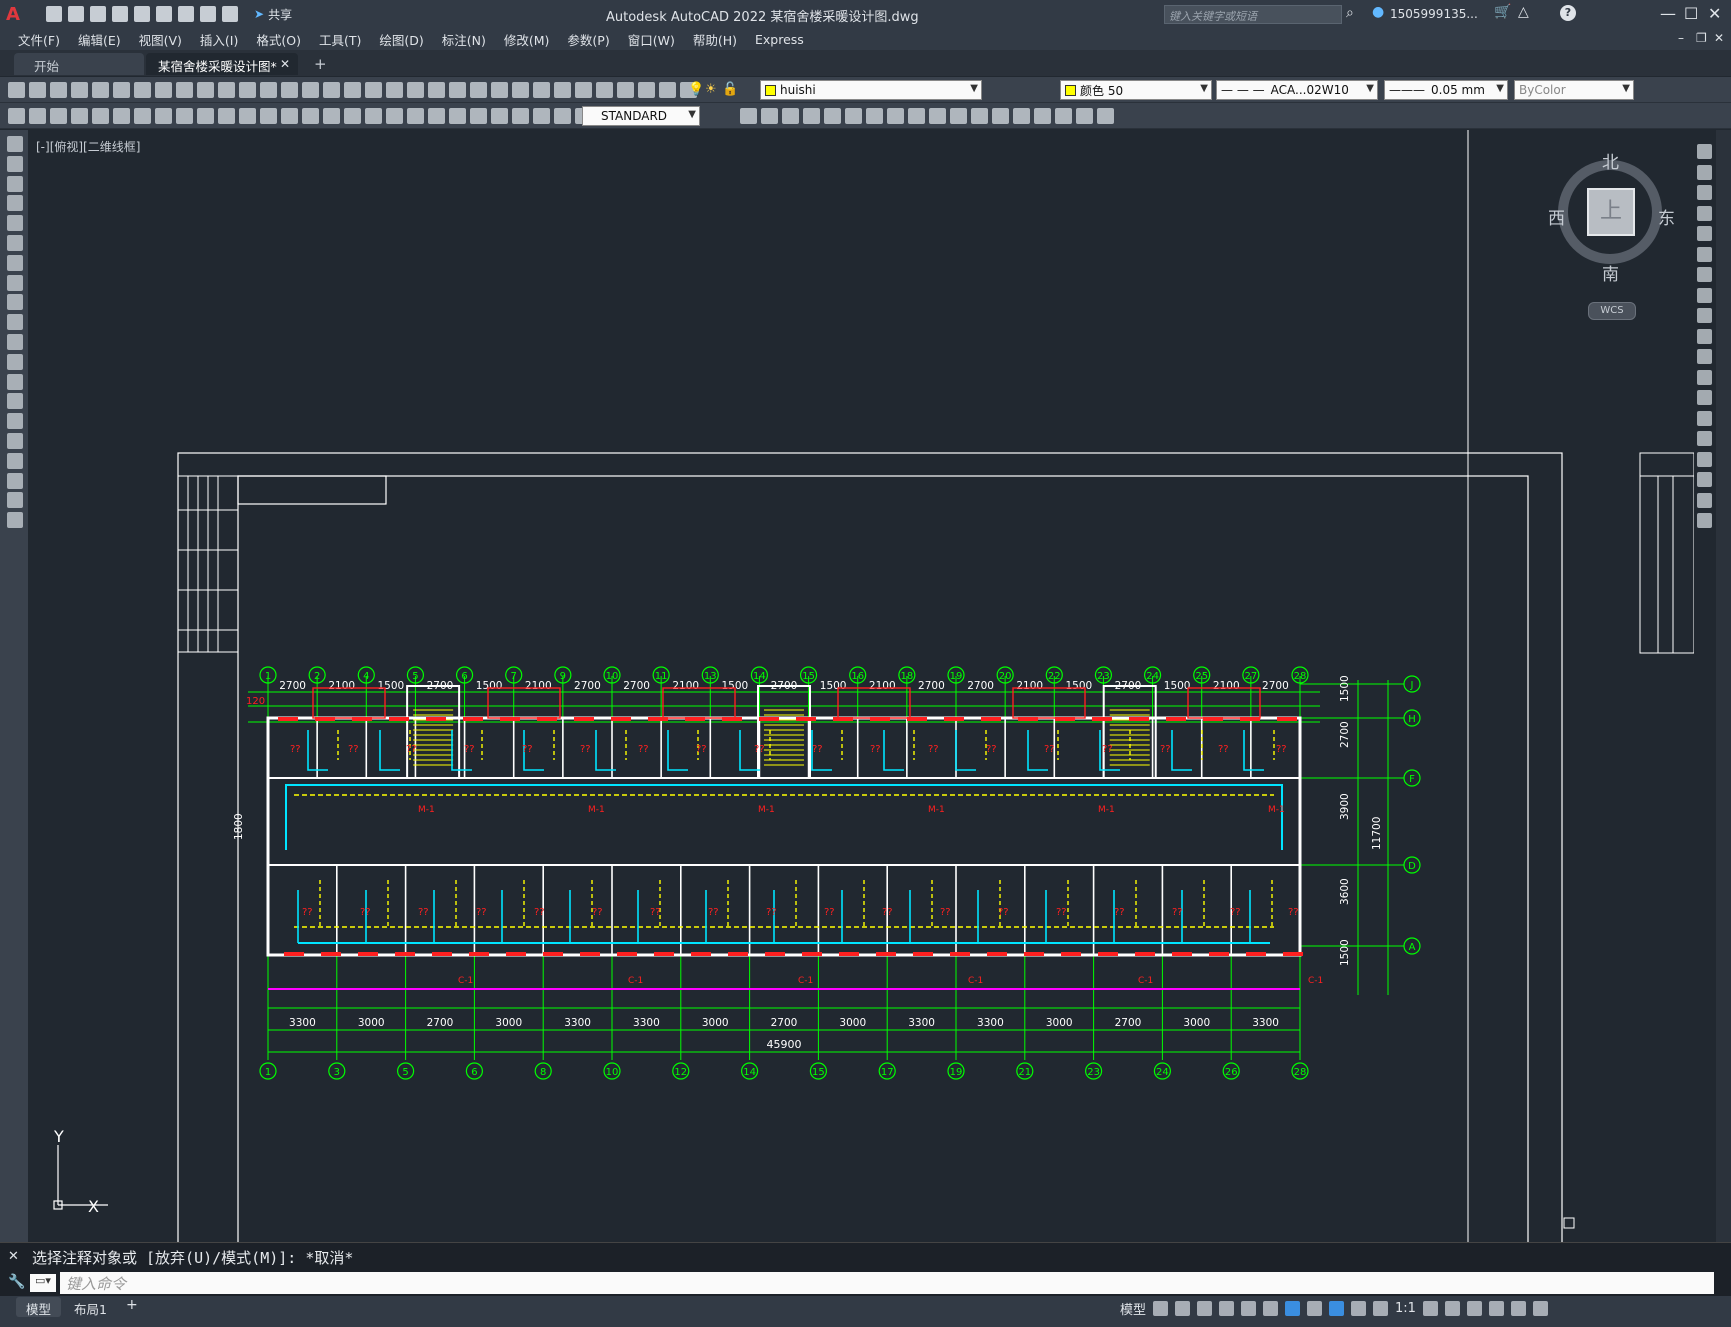 The image size is (1731, 1327). I want to click on close-icon: ✕, so click(13, 1256).